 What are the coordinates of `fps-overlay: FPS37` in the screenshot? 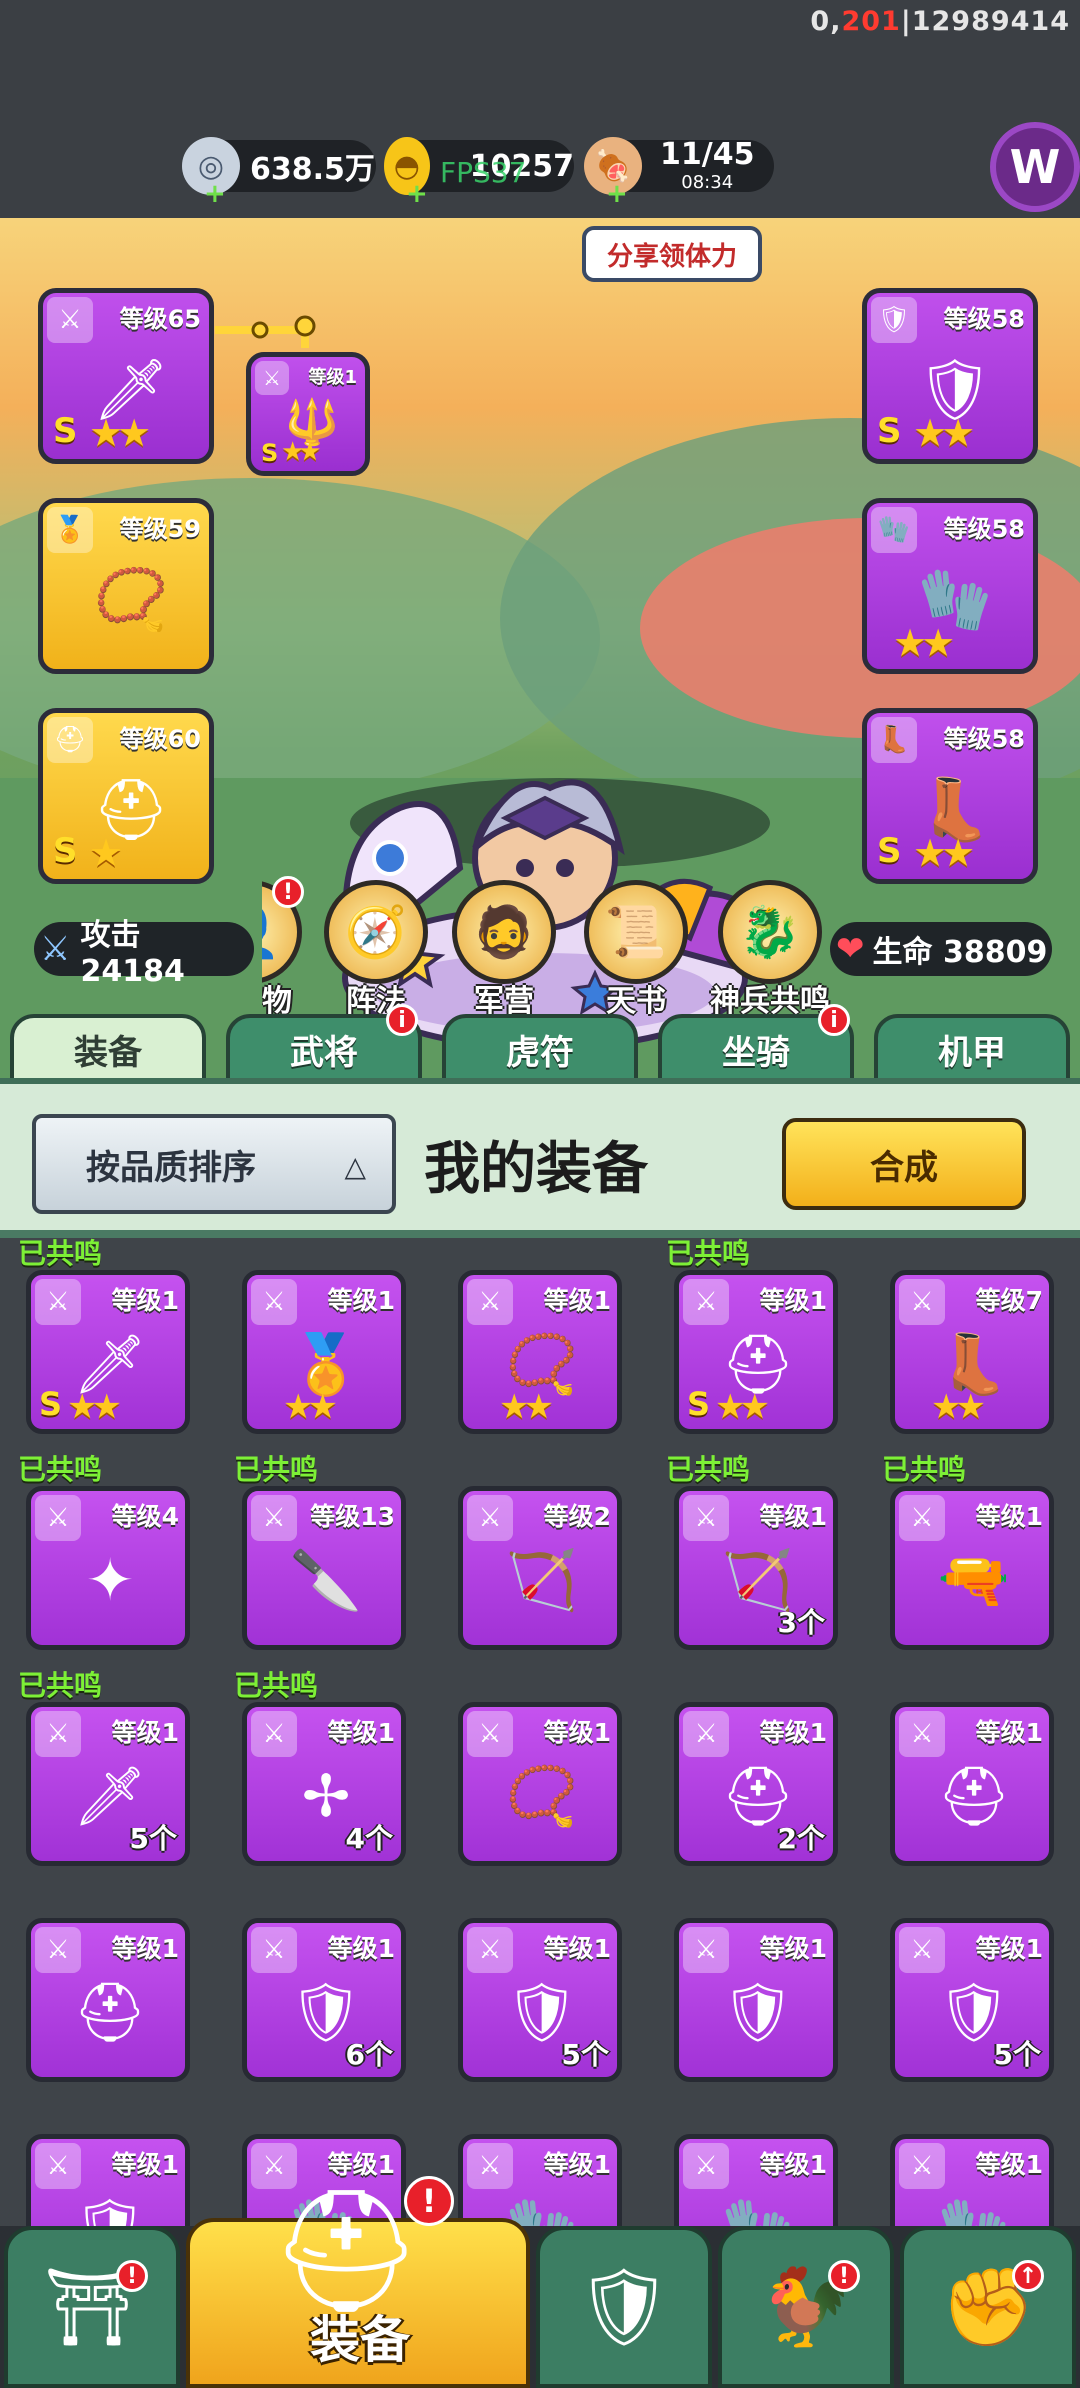 It's located at (483, 172).